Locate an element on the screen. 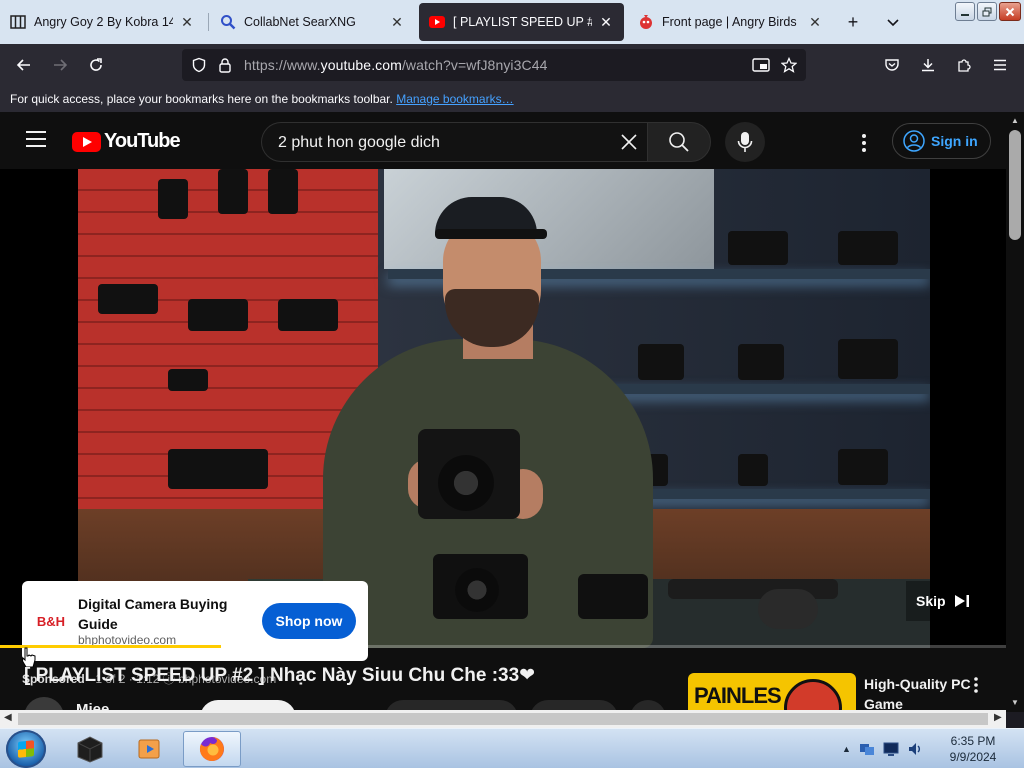 The width and height of the screenshot is (1024, 768). search-input: 2 phut hon google dich is located at coordinates (454, 142).